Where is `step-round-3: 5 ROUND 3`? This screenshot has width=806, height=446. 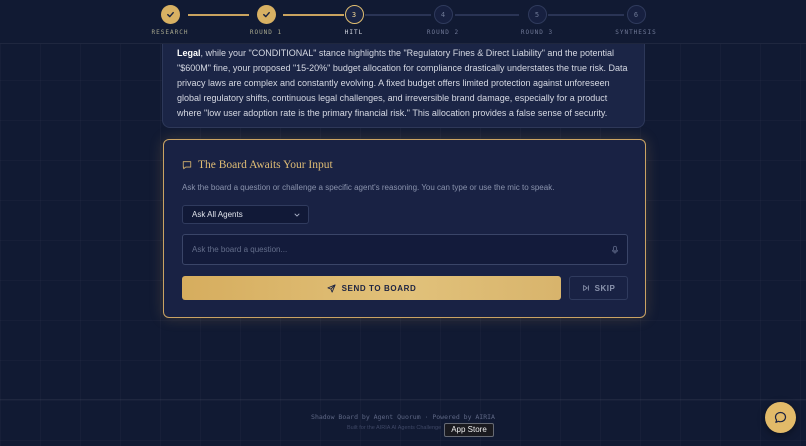 step-round-3: 5 ROUND 3 is located at coordinates (537, 20).